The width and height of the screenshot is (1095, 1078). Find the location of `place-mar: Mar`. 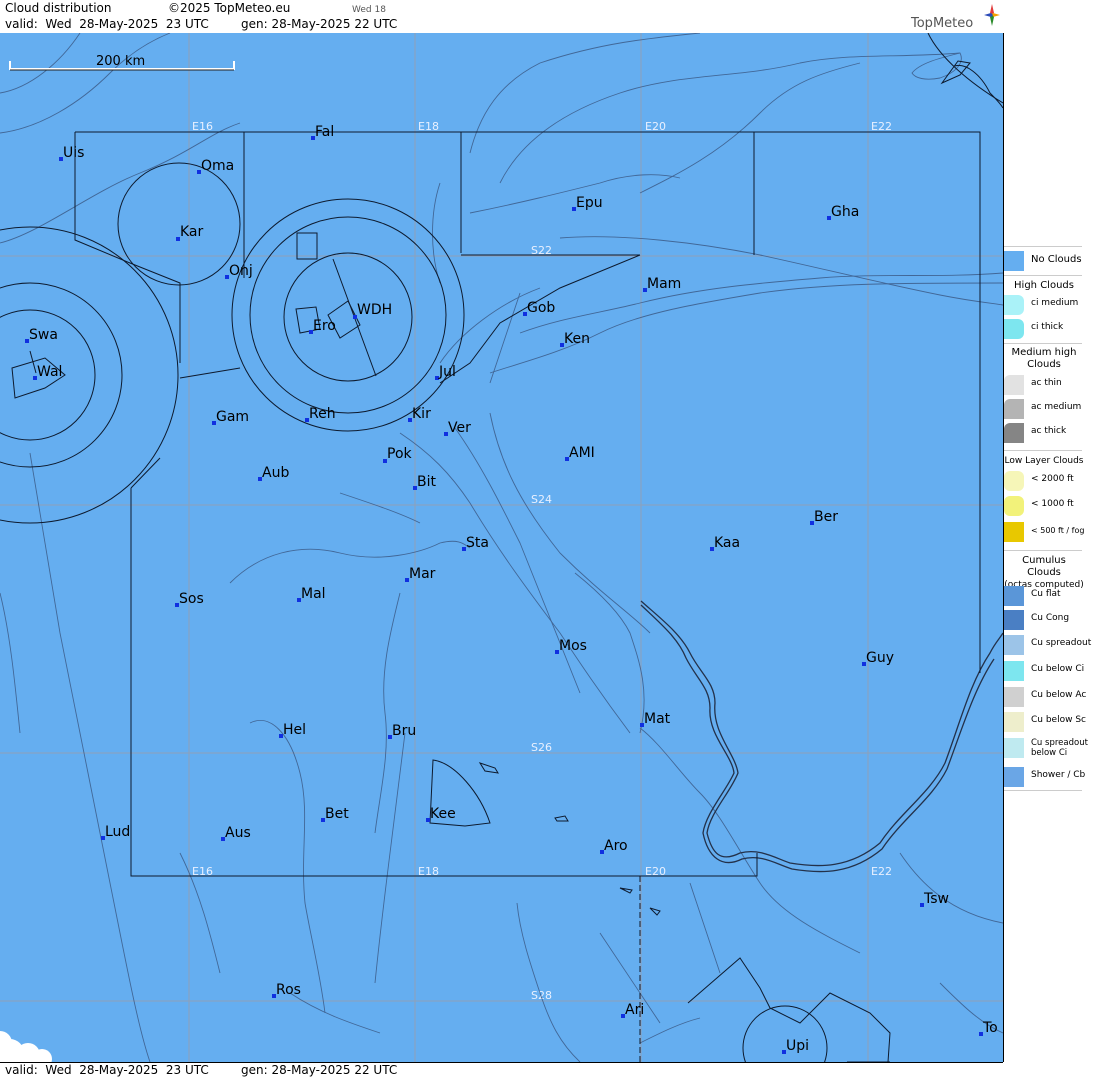

place-mar: Mar is located at coordinates (420, 574).